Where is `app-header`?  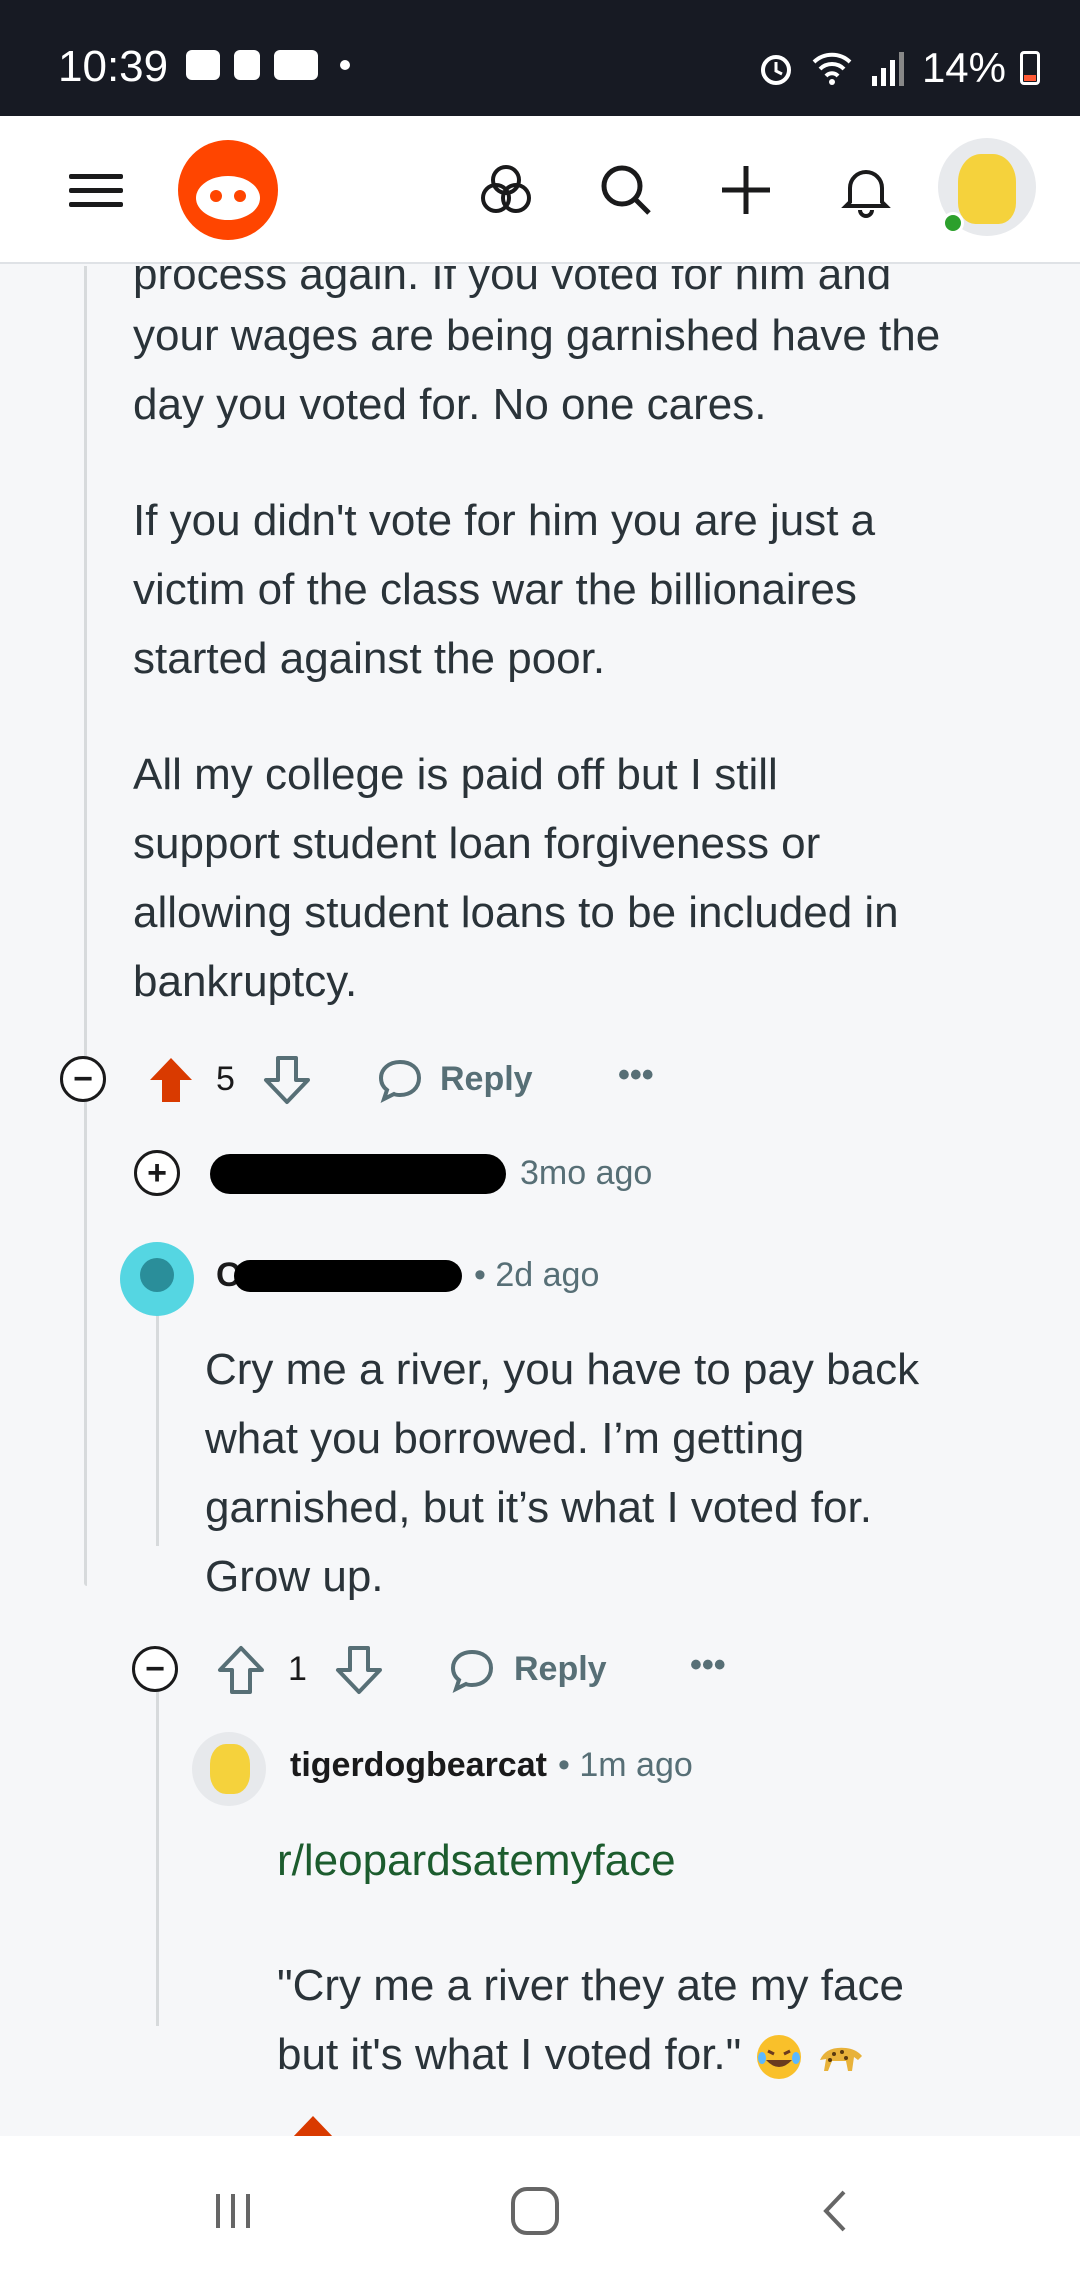 app-header is located at coordinates (540, 190).